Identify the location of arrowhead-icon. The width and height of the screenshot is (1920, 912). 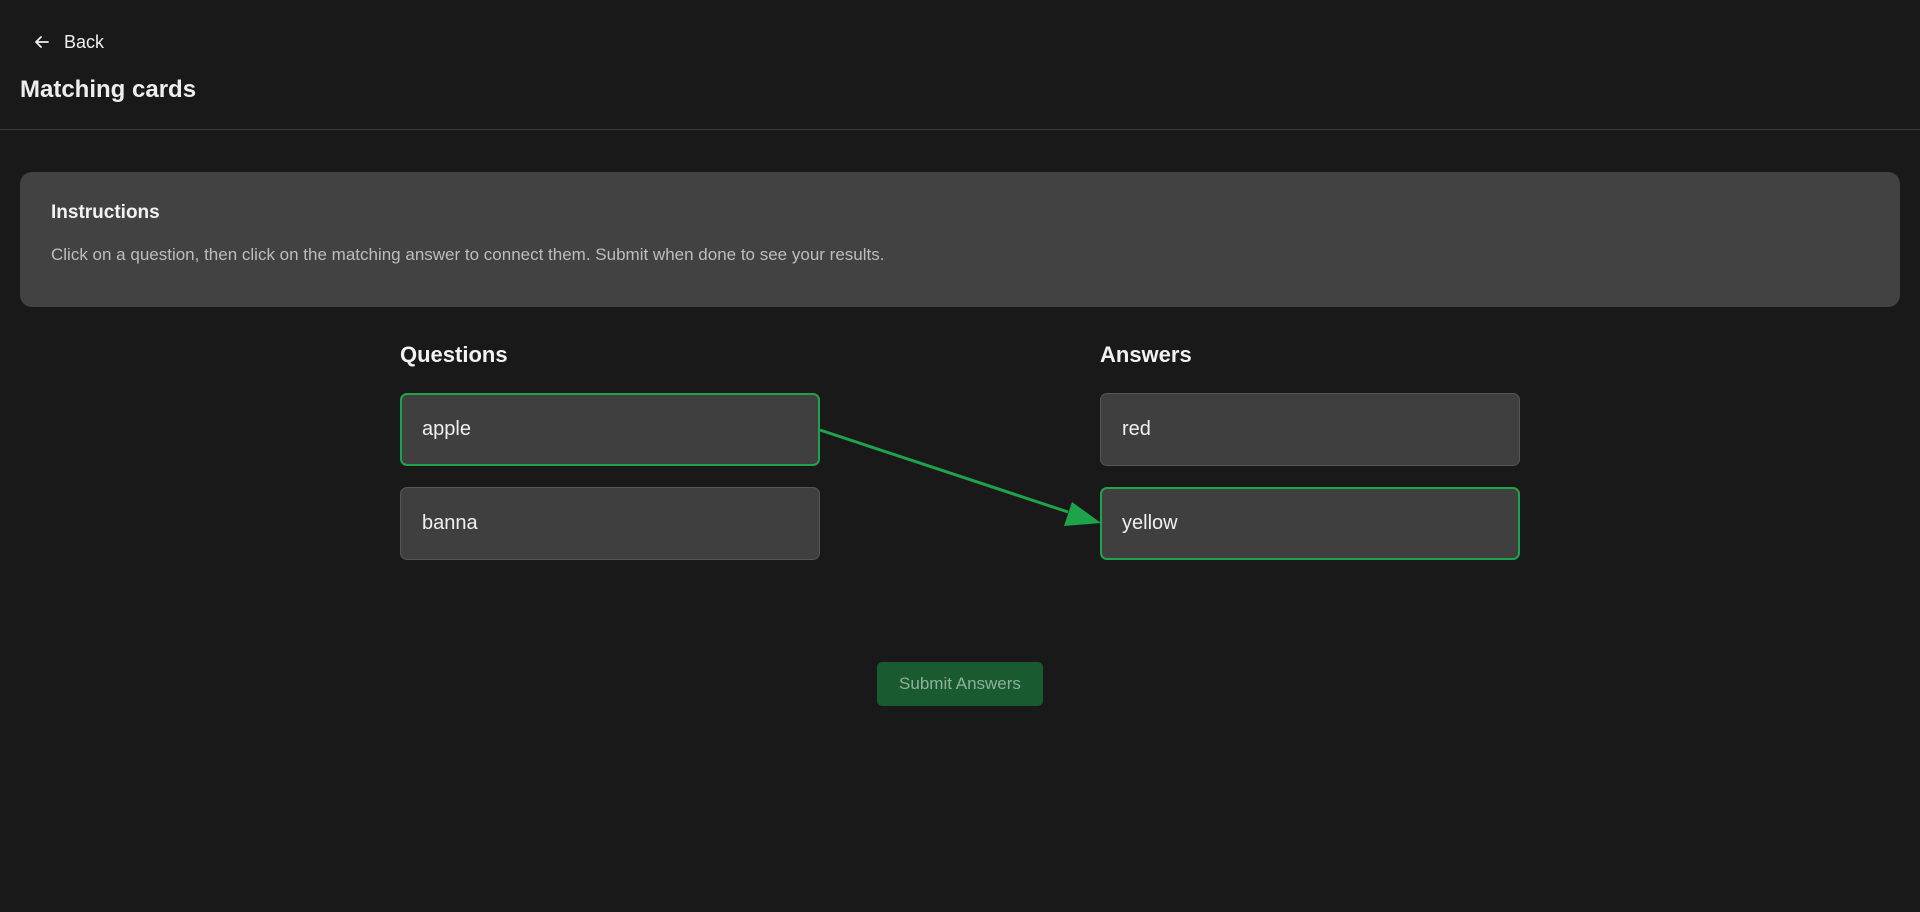
(1082, 514).